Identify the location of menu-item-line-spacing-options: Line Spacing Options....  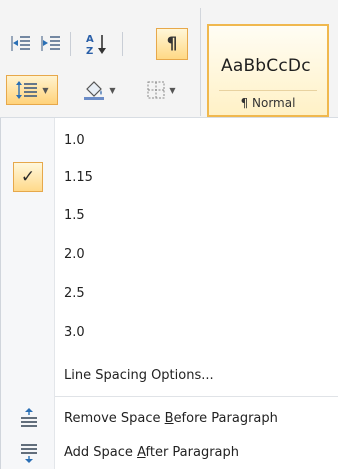
(169, 375).